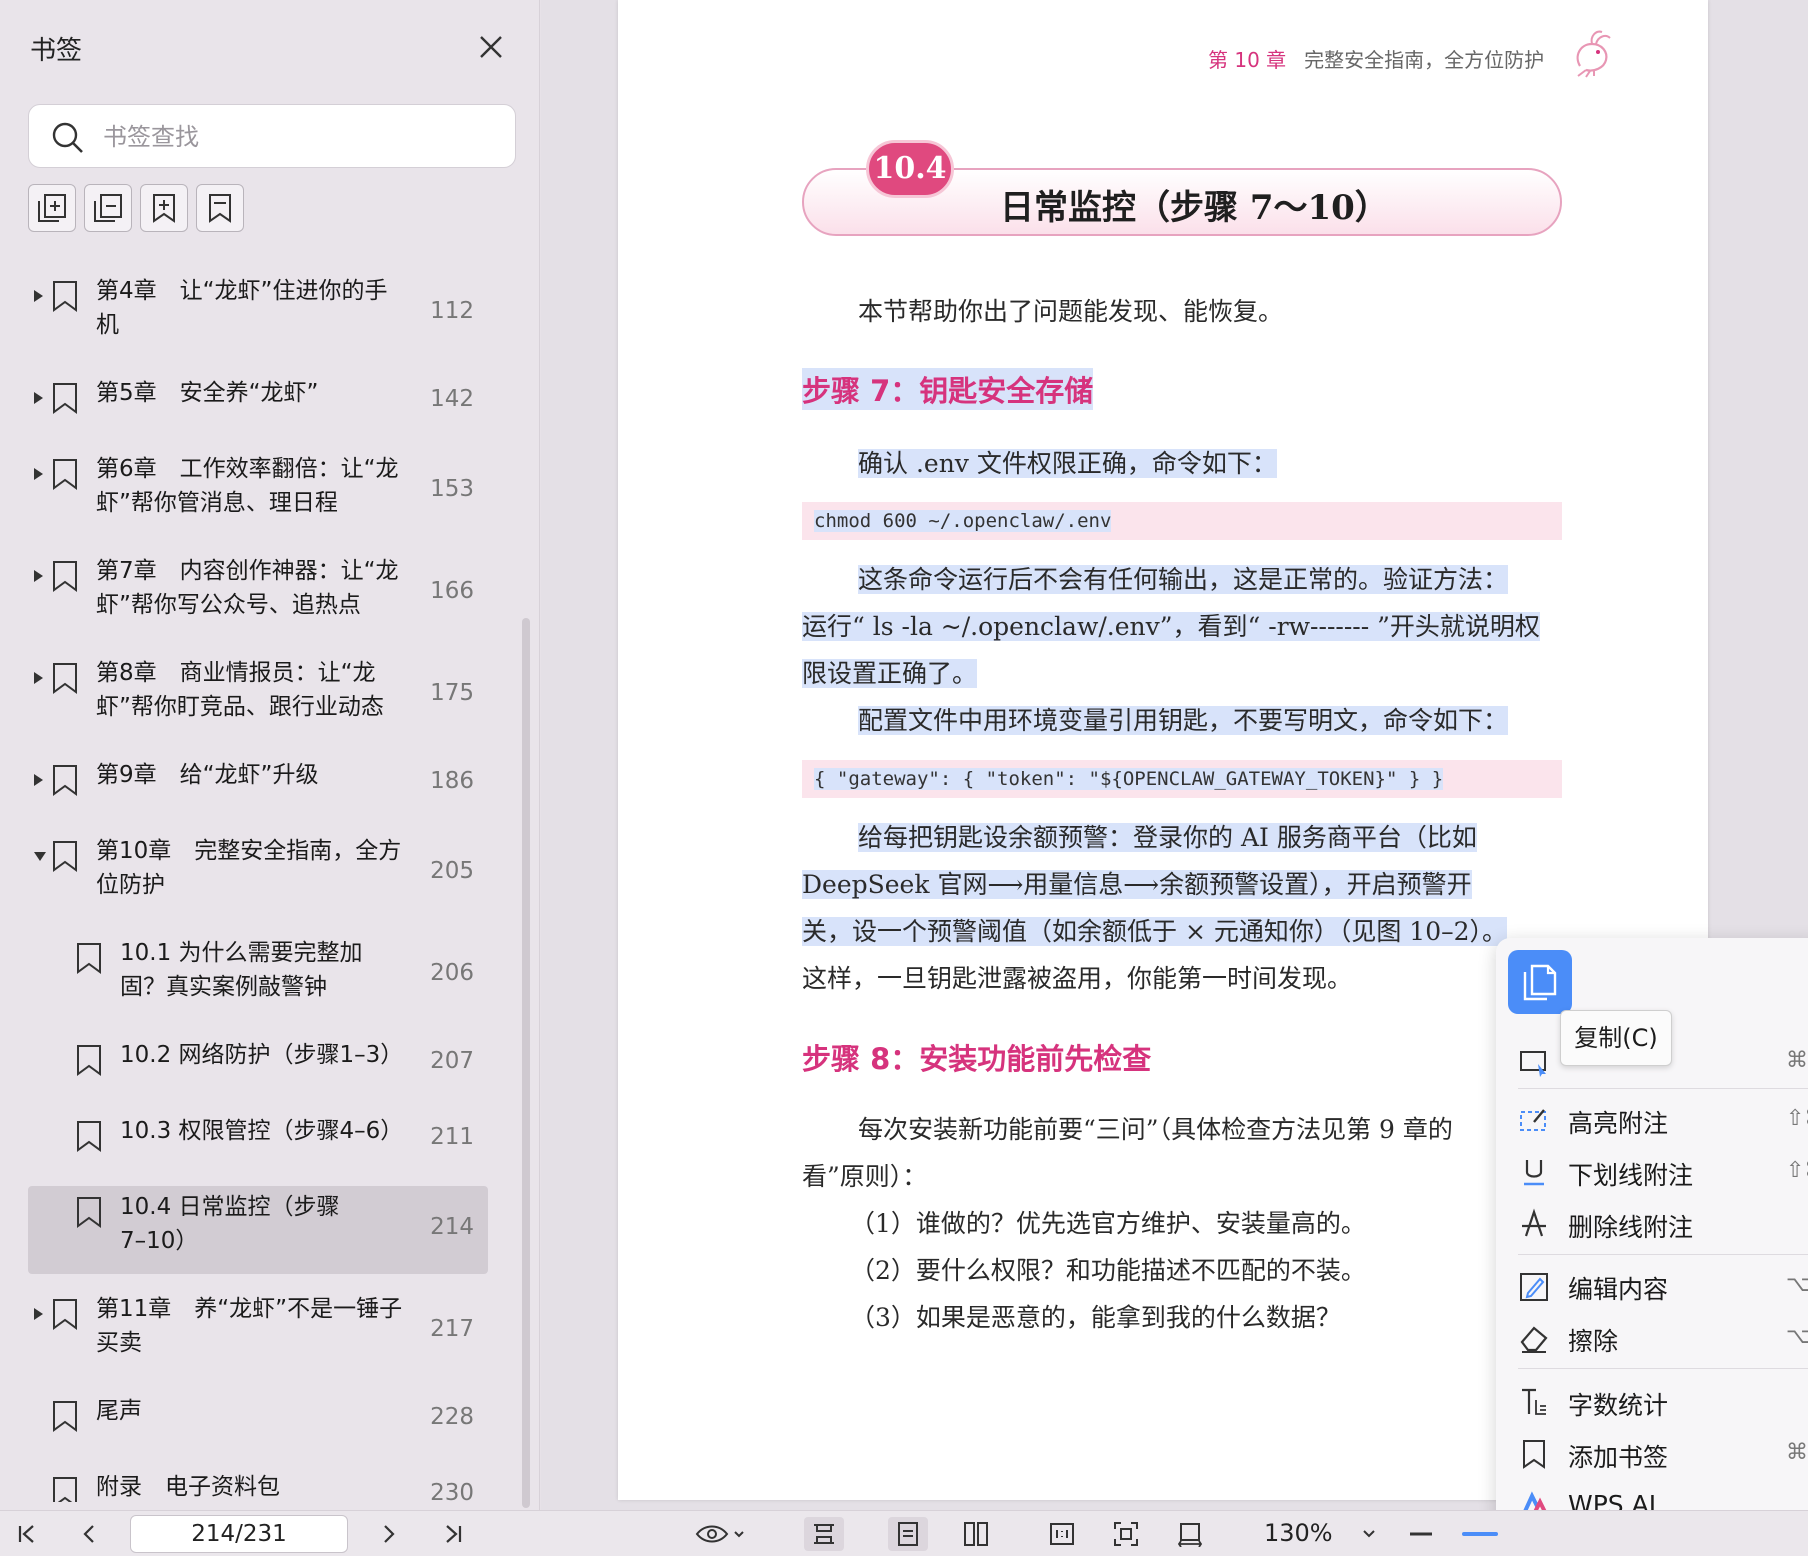  What do you see at coordinates (239, 1534) in the screenshot?
I see `page-number-input` at bounding box center [239, 1534].